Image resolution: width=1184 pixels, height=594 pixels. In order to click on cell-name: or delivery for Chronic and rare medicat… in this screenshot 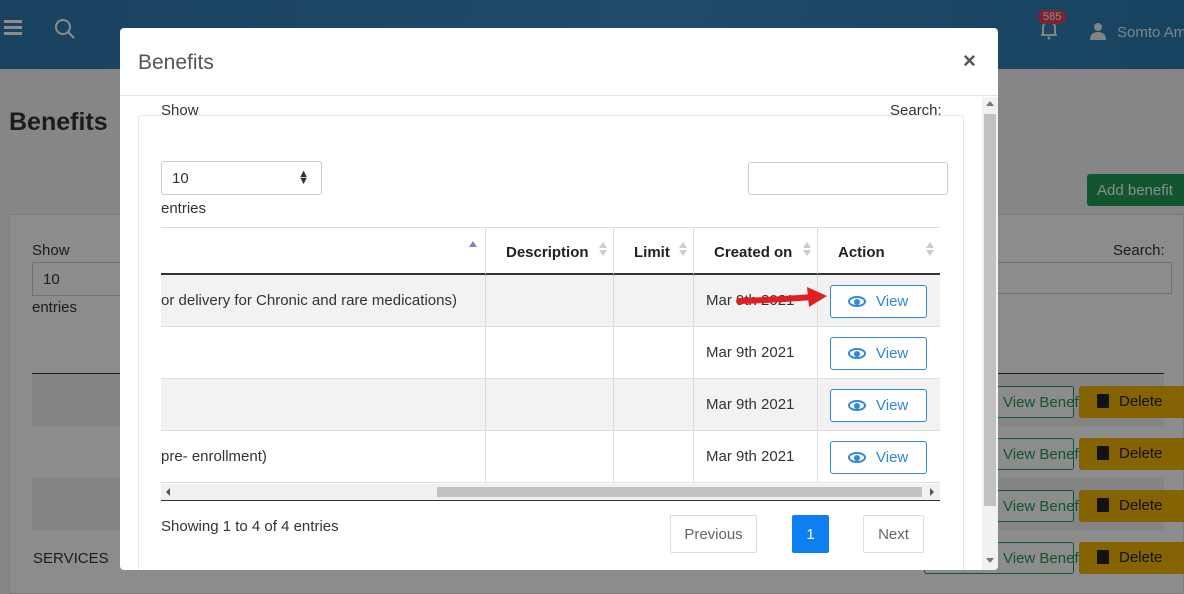, I will do `click(323, 300)`.